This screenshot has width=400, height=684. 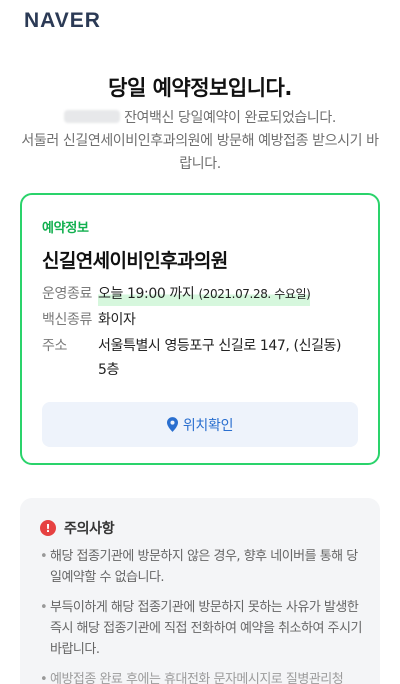 What do you see at coordinates (65, 228) in the screenshot?
I see `reservation-tag: 예약정보` at bounding box center [65, 228].